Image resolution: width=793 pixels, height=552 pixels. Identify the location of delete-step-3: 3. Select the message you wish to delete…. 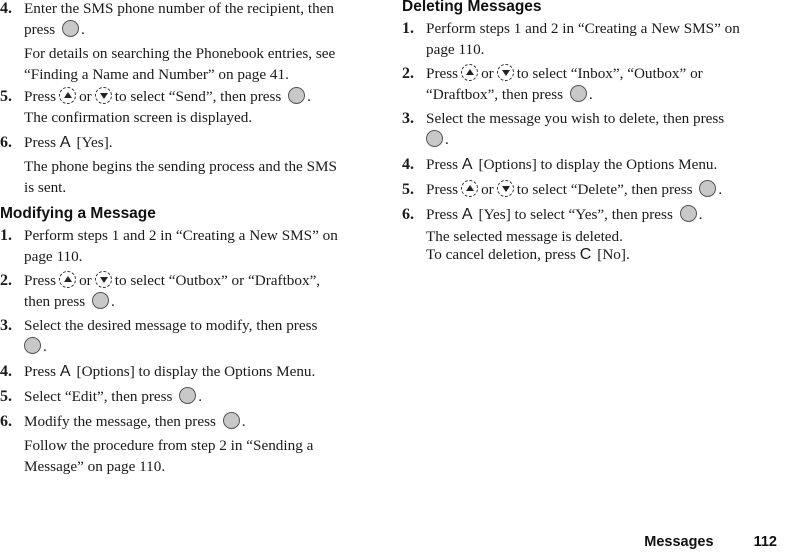
(592, 129).